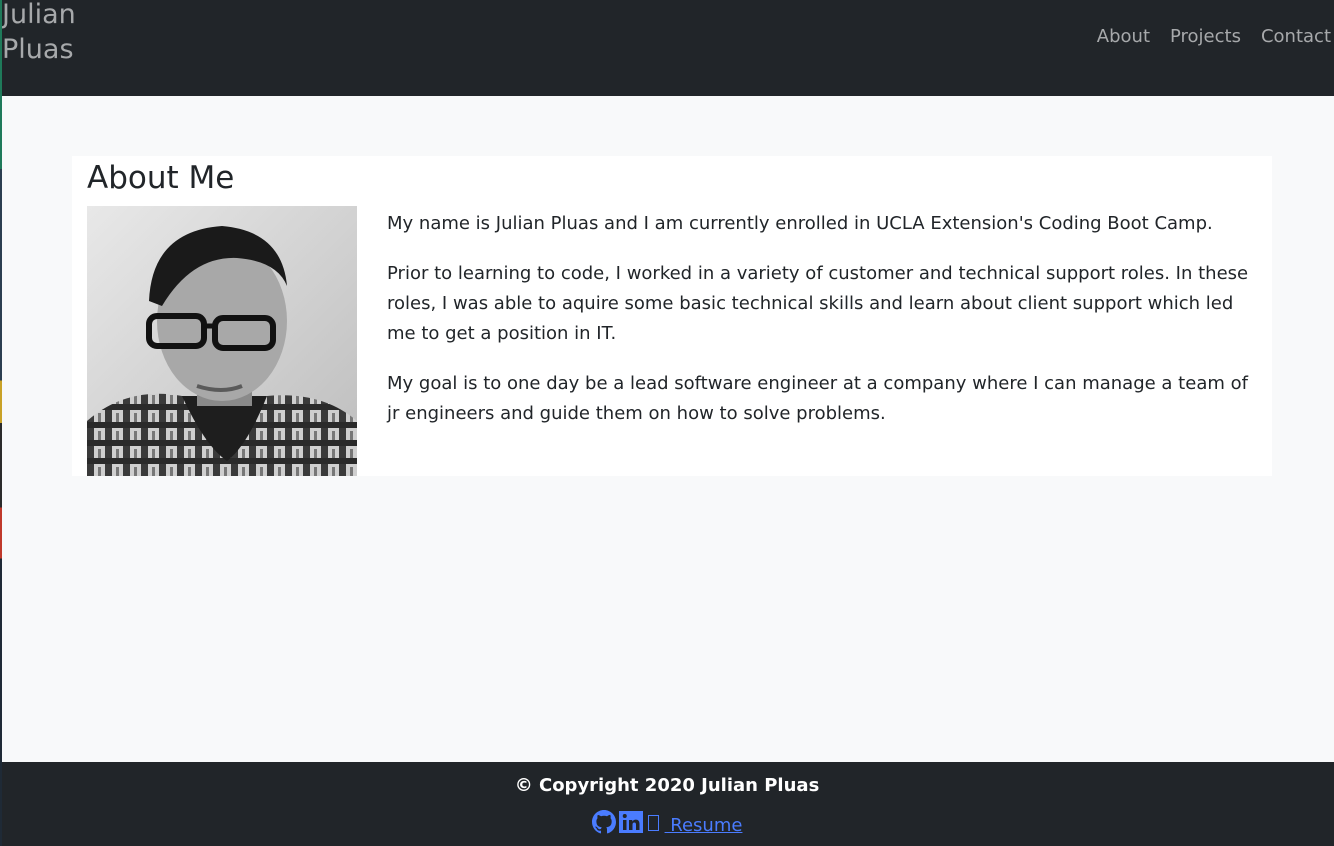 The width and height of the screenshot is (1334, 846). Describe the element at coordinates (222, 341) in the screenshot. I see `profile-photo` at that location.